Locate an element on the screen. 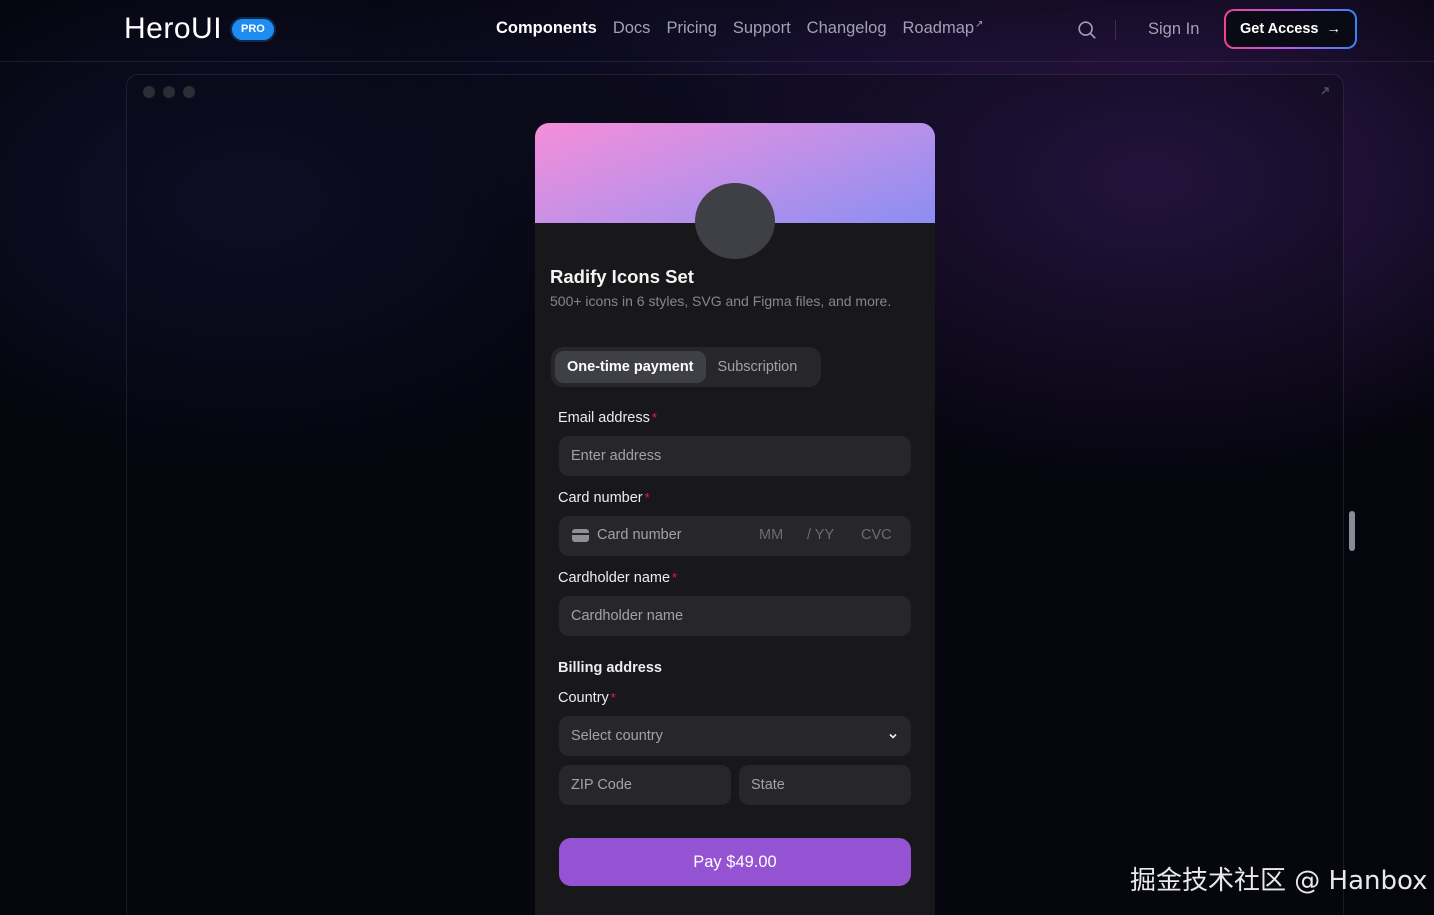 This screenshot has width=1434, height=915. tab-subscription: Subscription is located at coordinates (758, 367).